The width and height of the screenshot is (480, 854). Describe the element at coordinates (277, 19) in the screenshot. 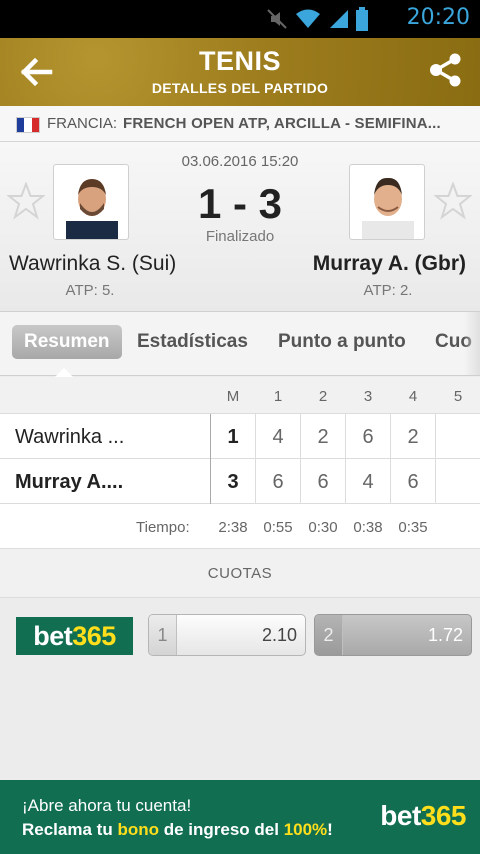

I see `mute-icon` at that location.